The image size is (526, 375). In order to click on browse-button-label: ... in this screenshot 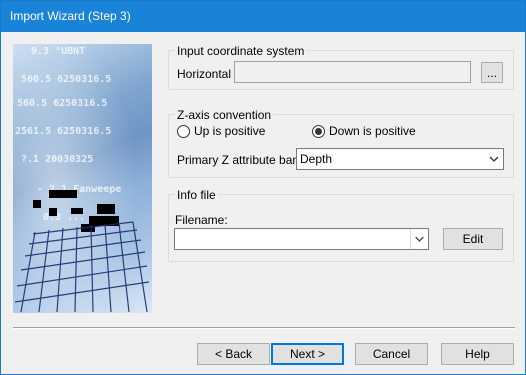, I will do `click(491, 72)`.